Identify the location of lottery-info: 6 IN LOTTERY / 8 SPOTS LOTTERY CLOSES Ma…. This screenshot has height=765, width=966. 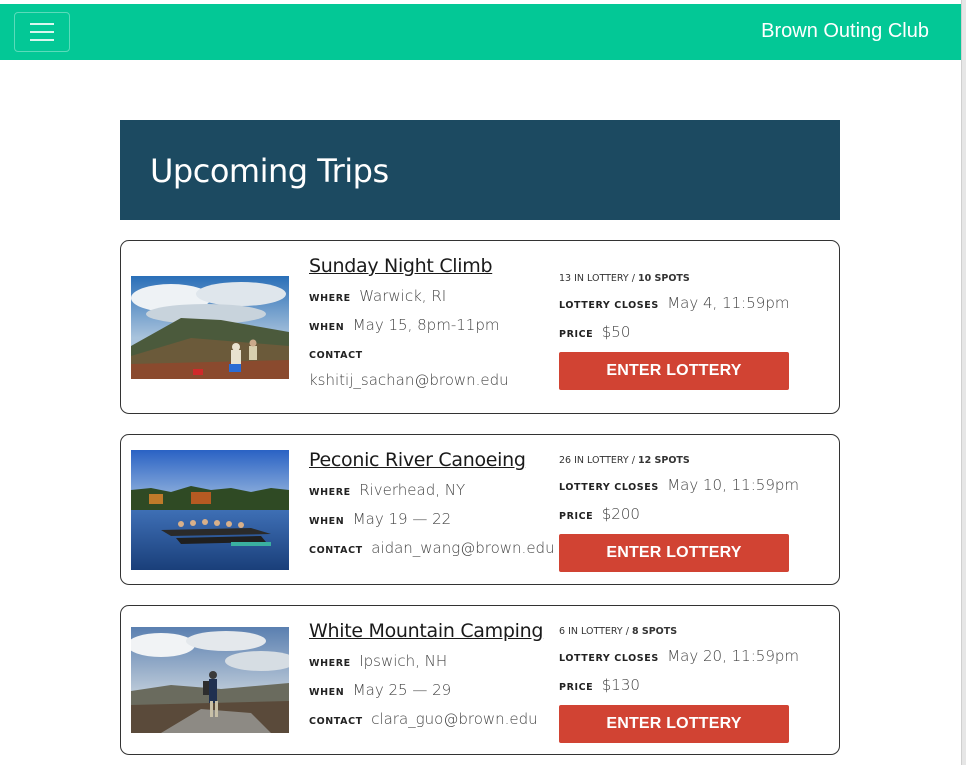
(679, 684).